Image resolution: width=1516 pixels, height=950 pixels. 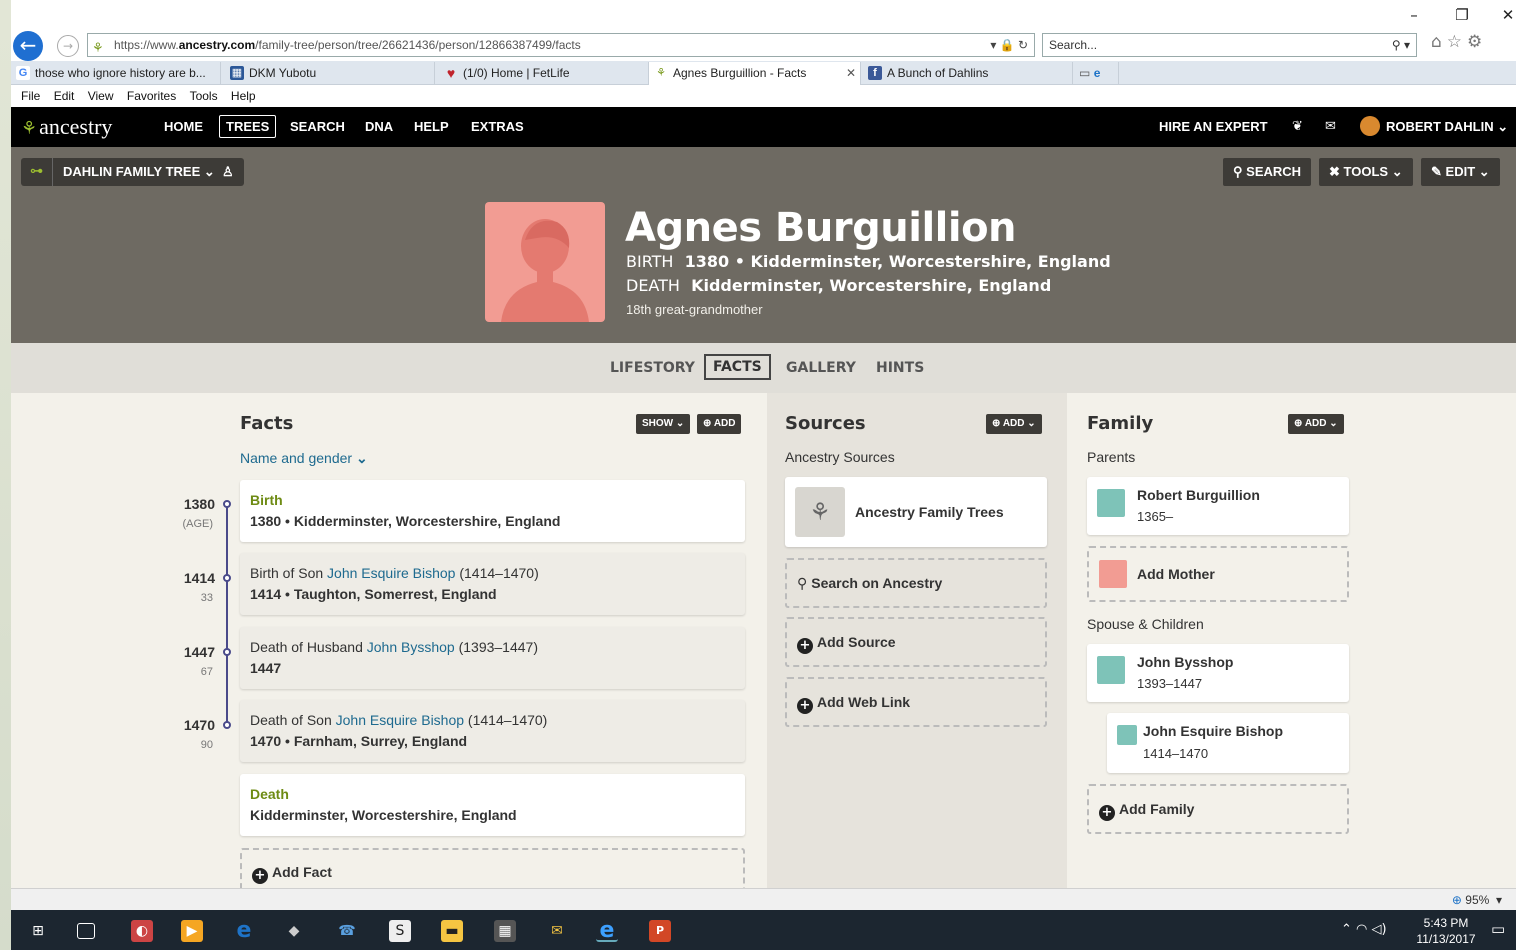 I want to click on add-label: ADD, so click(x=1315, y=423).